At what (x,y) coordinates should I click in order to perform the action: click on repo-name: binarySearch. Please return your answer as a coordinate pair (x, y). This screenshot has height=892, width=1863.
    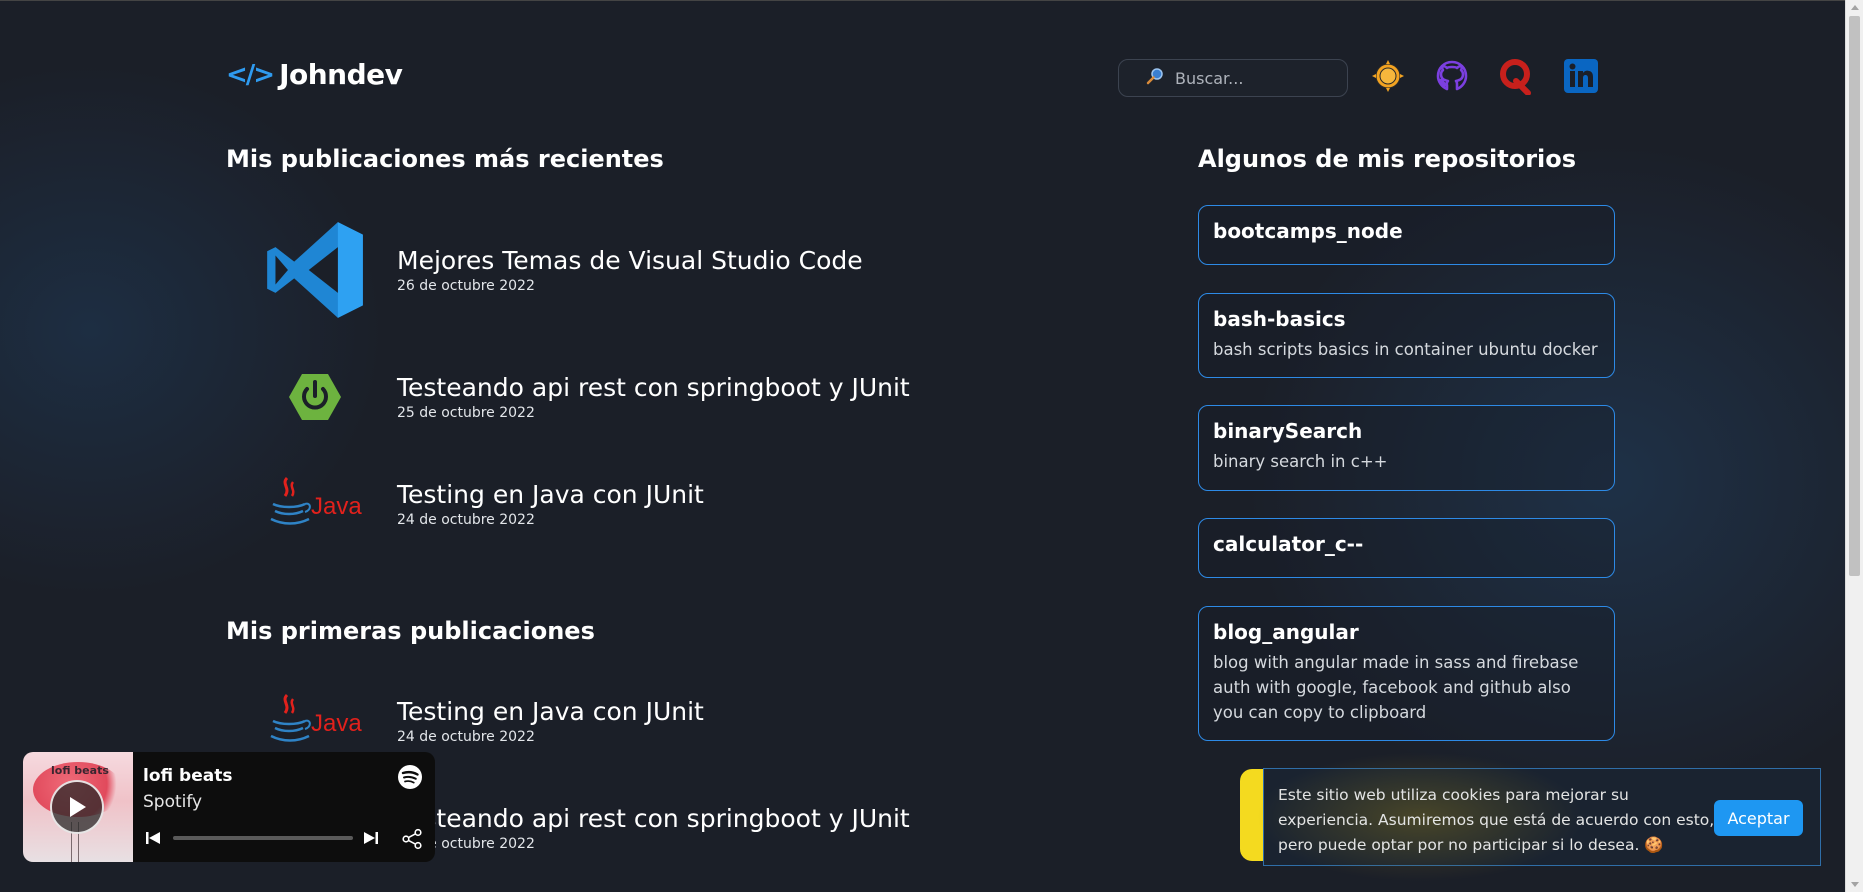
    Looking at the image, I should click on (1288, 431).